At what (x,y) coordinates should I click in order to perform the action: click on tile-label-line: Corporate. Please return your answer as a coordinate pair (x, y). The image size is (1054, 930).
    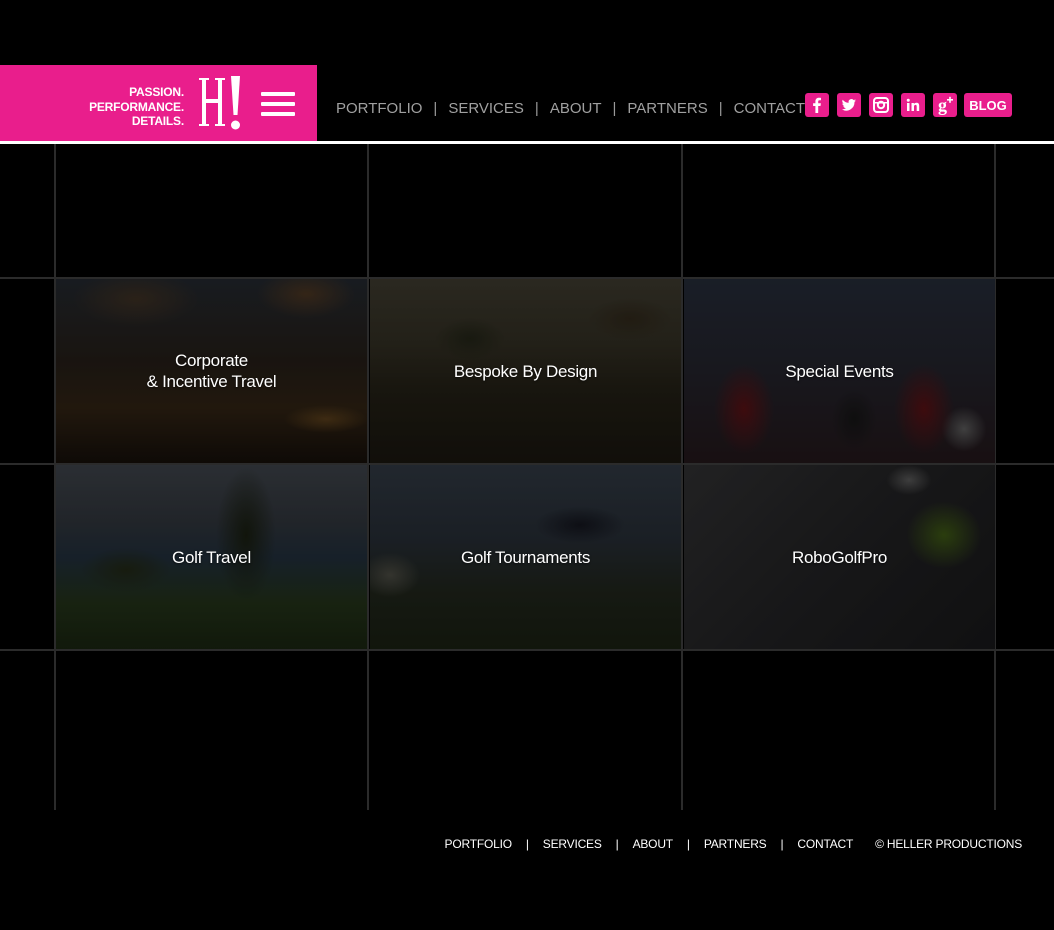
    Looking at the image, I should click on (211, 360).